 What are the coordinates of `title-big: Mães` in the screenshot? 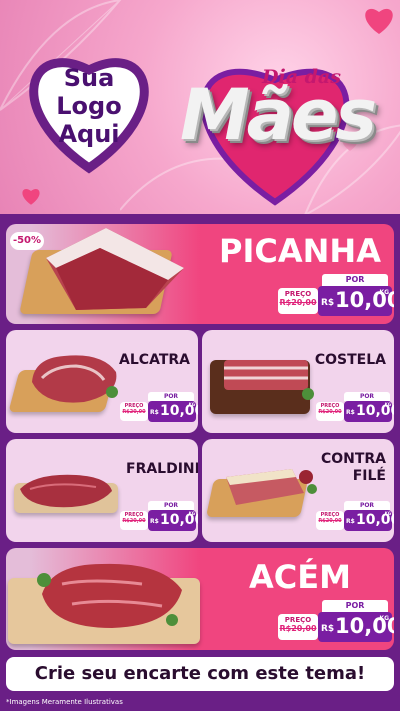 It's located at (278, 115).